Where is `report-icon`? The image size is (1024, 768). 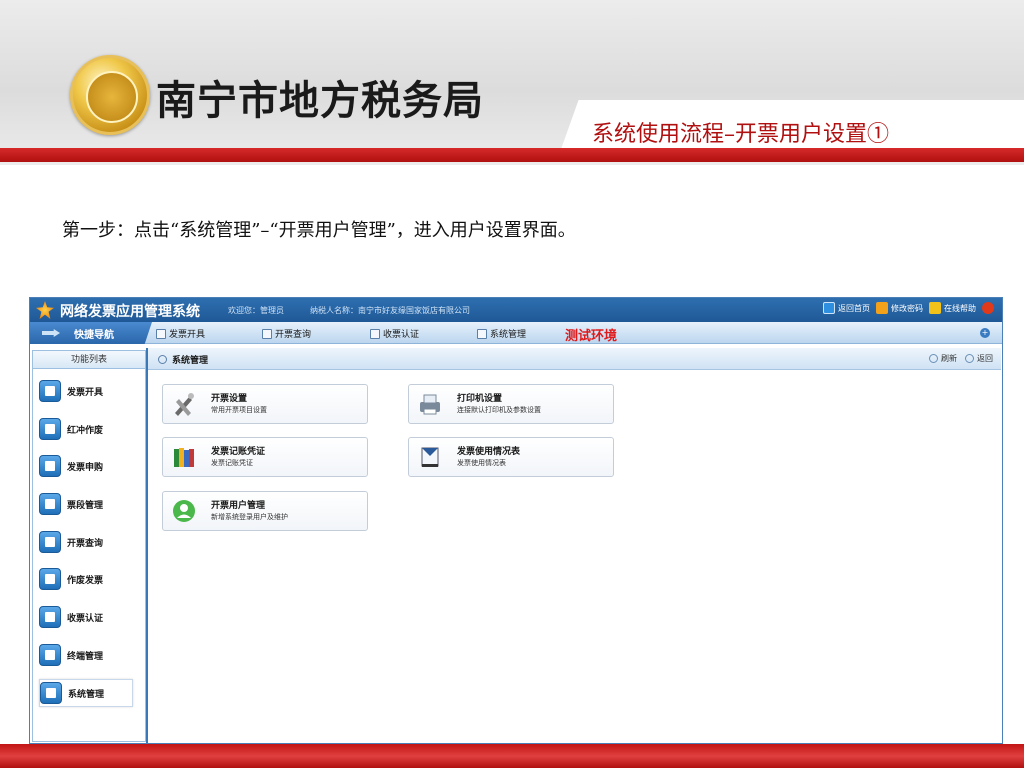 report-icon is located at coordinates (430, 457).